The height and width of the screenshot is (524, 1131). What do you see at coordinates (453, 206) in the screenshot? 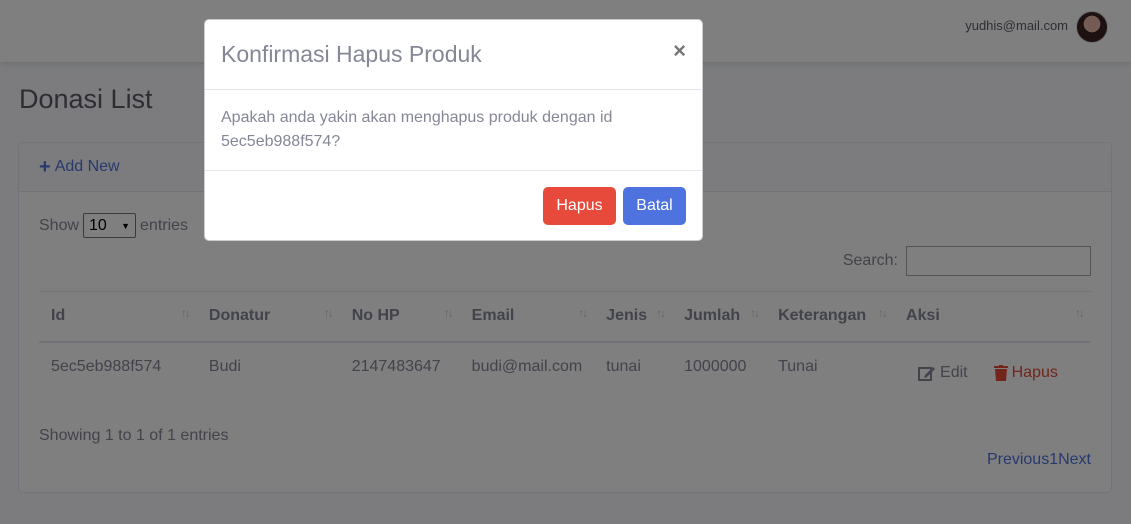
I see `modal-footer: Hapus Batal` at bounding box center [453, 206].